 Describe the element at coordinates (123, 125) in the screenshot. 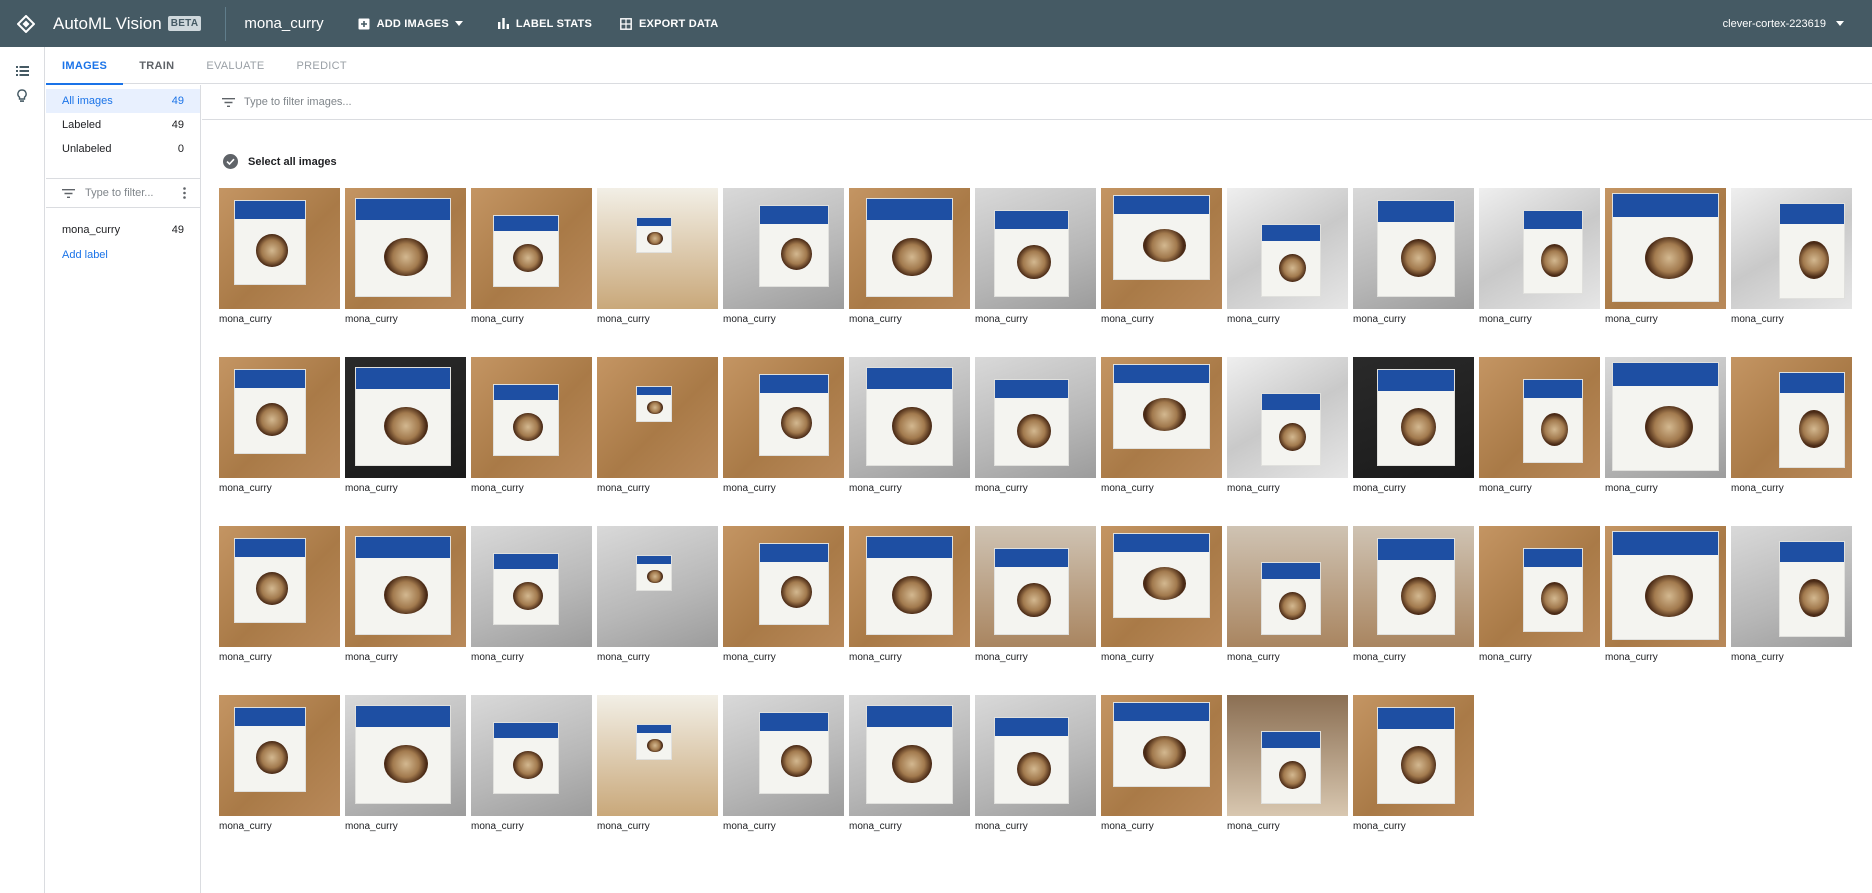

I see `filter-labeled: Labeled 49` at that location.